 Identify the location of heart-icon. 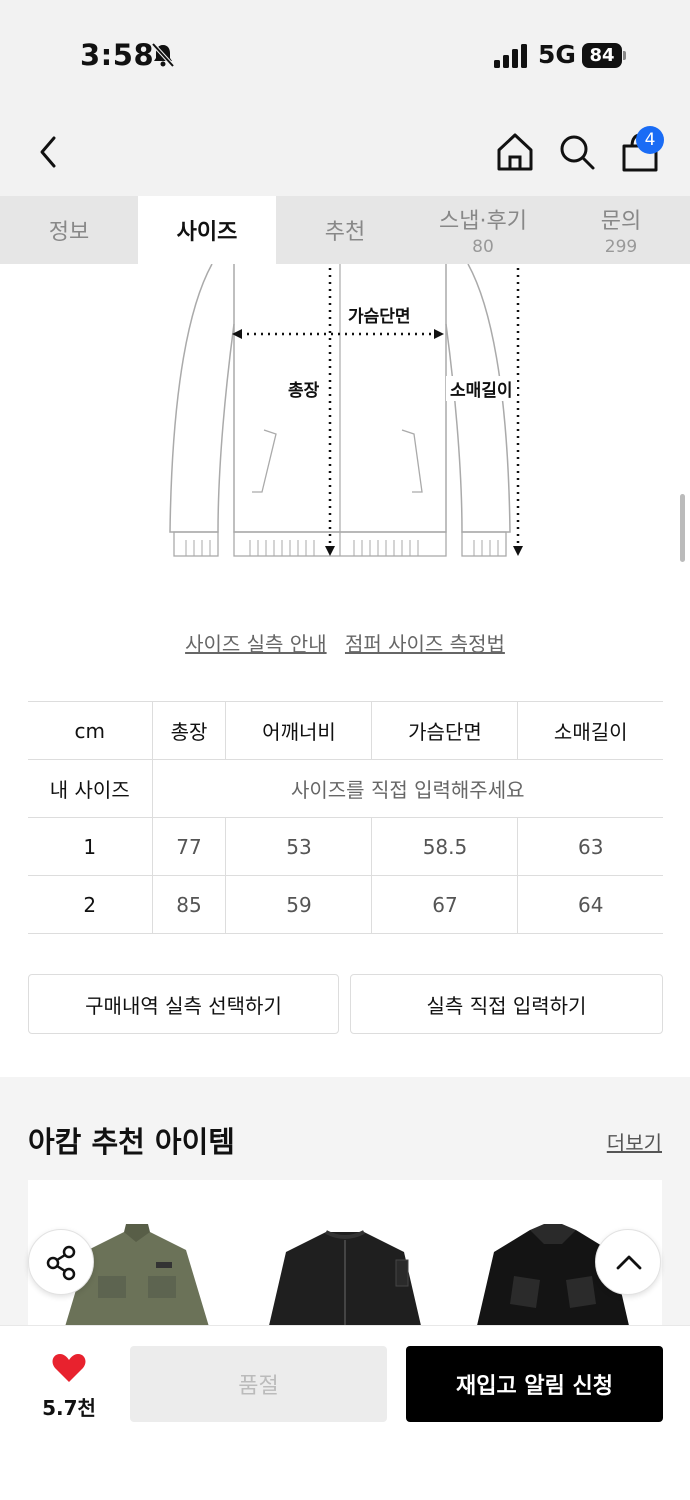
(69, 1368).